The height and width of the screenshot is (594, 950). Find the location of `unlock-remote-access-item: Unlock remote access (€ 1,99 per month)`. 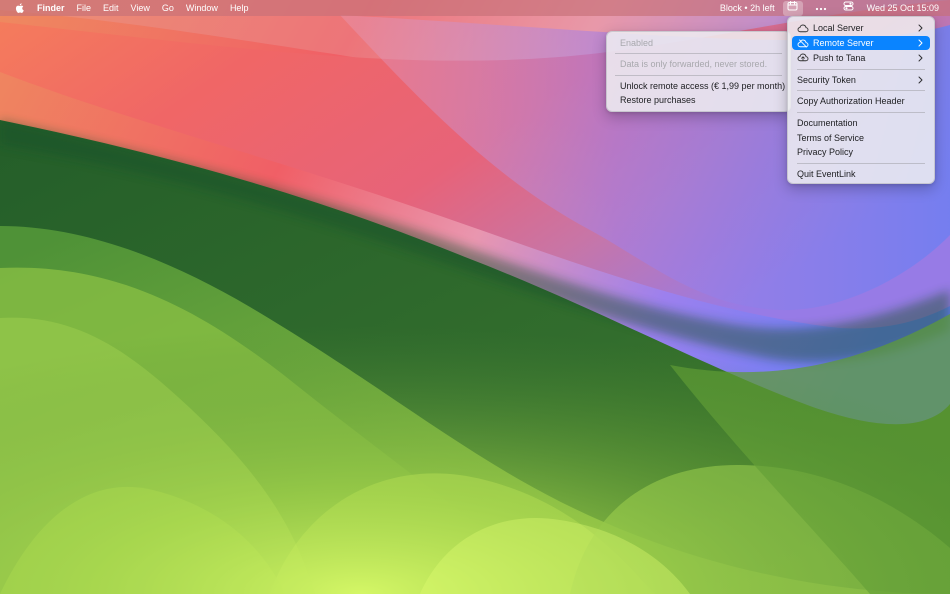

unlock-remote-access-item: Unlock remote access (€ 1,99 per month) is located at coordinates (698, 86).